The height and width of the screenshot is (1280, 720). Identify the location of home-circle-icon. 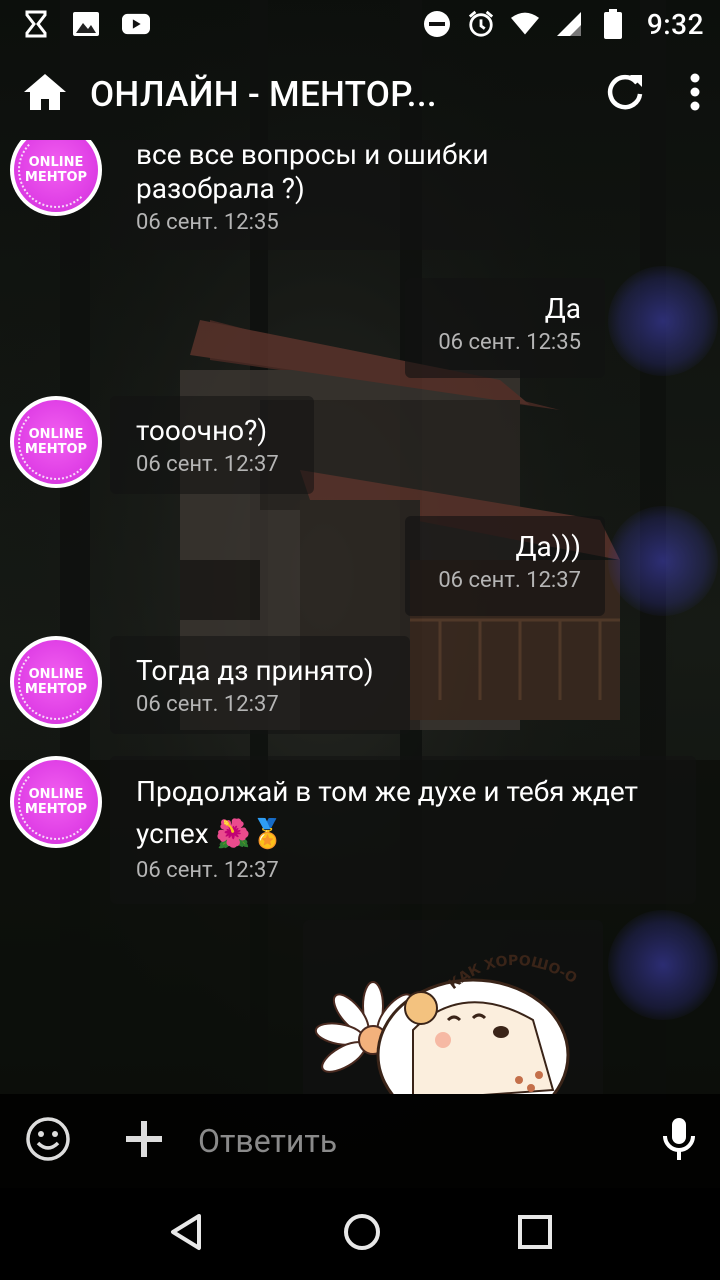
(362, 1234).